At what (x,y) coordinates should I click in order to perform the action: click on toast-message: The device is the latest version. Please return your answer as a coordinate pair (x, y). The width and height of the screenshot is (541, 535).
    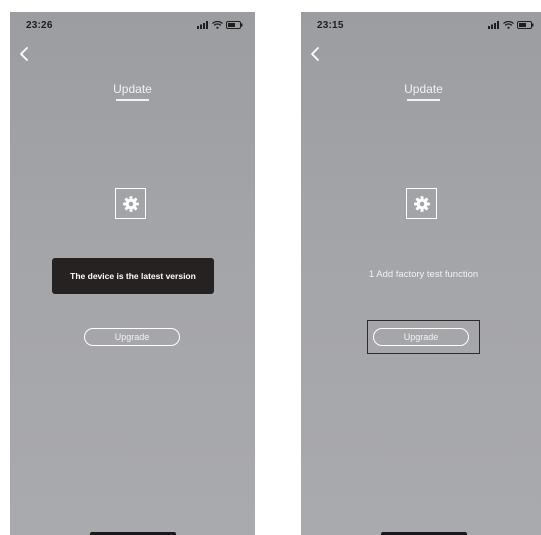
    Looking at the image, I should click on (133, 276).